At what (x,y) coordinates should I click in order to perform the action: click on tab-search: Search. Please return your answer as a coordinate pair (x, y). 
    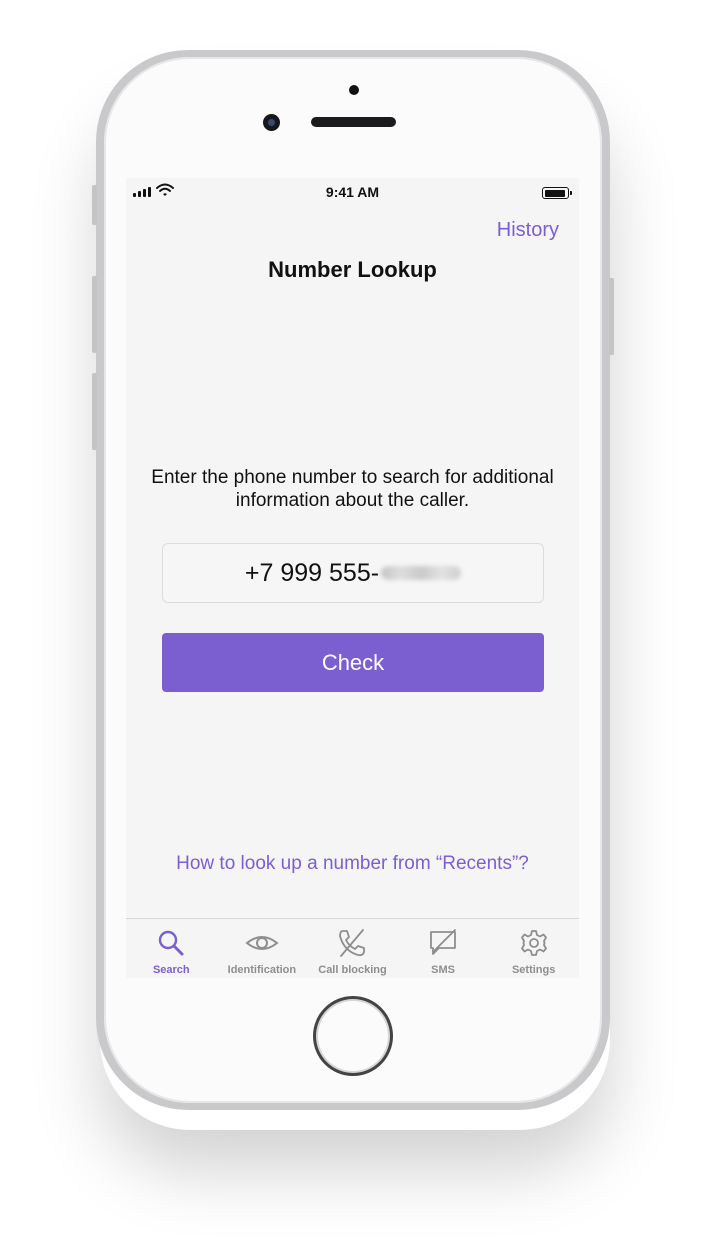
    Looking at the image, I should click on (171, 948).